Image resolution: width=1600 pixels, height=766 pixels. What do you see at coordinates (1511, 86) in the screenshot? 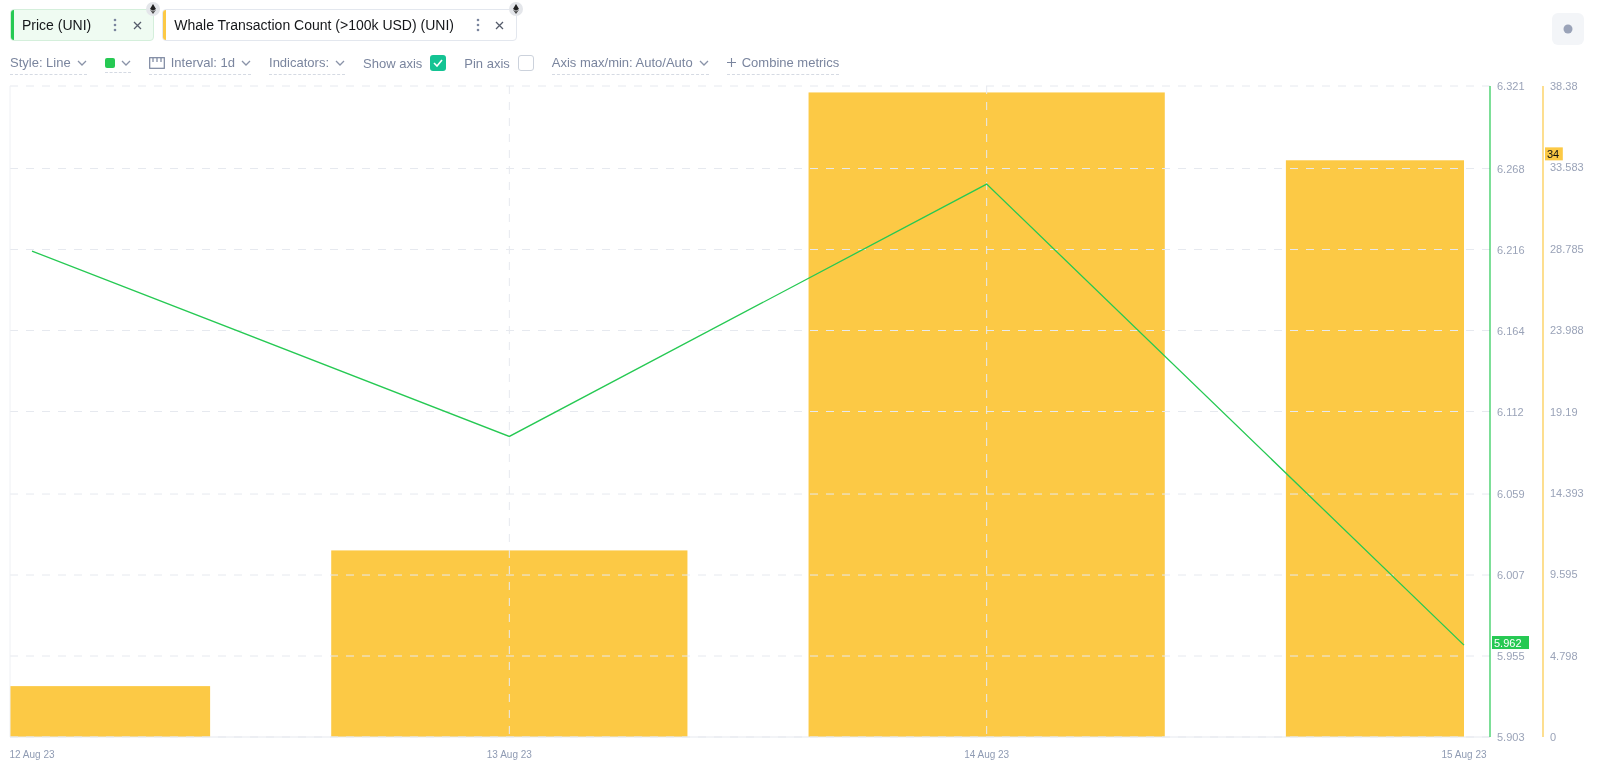
I see `axis-tick-label: 6.321` at bounding box center [1511, 86].